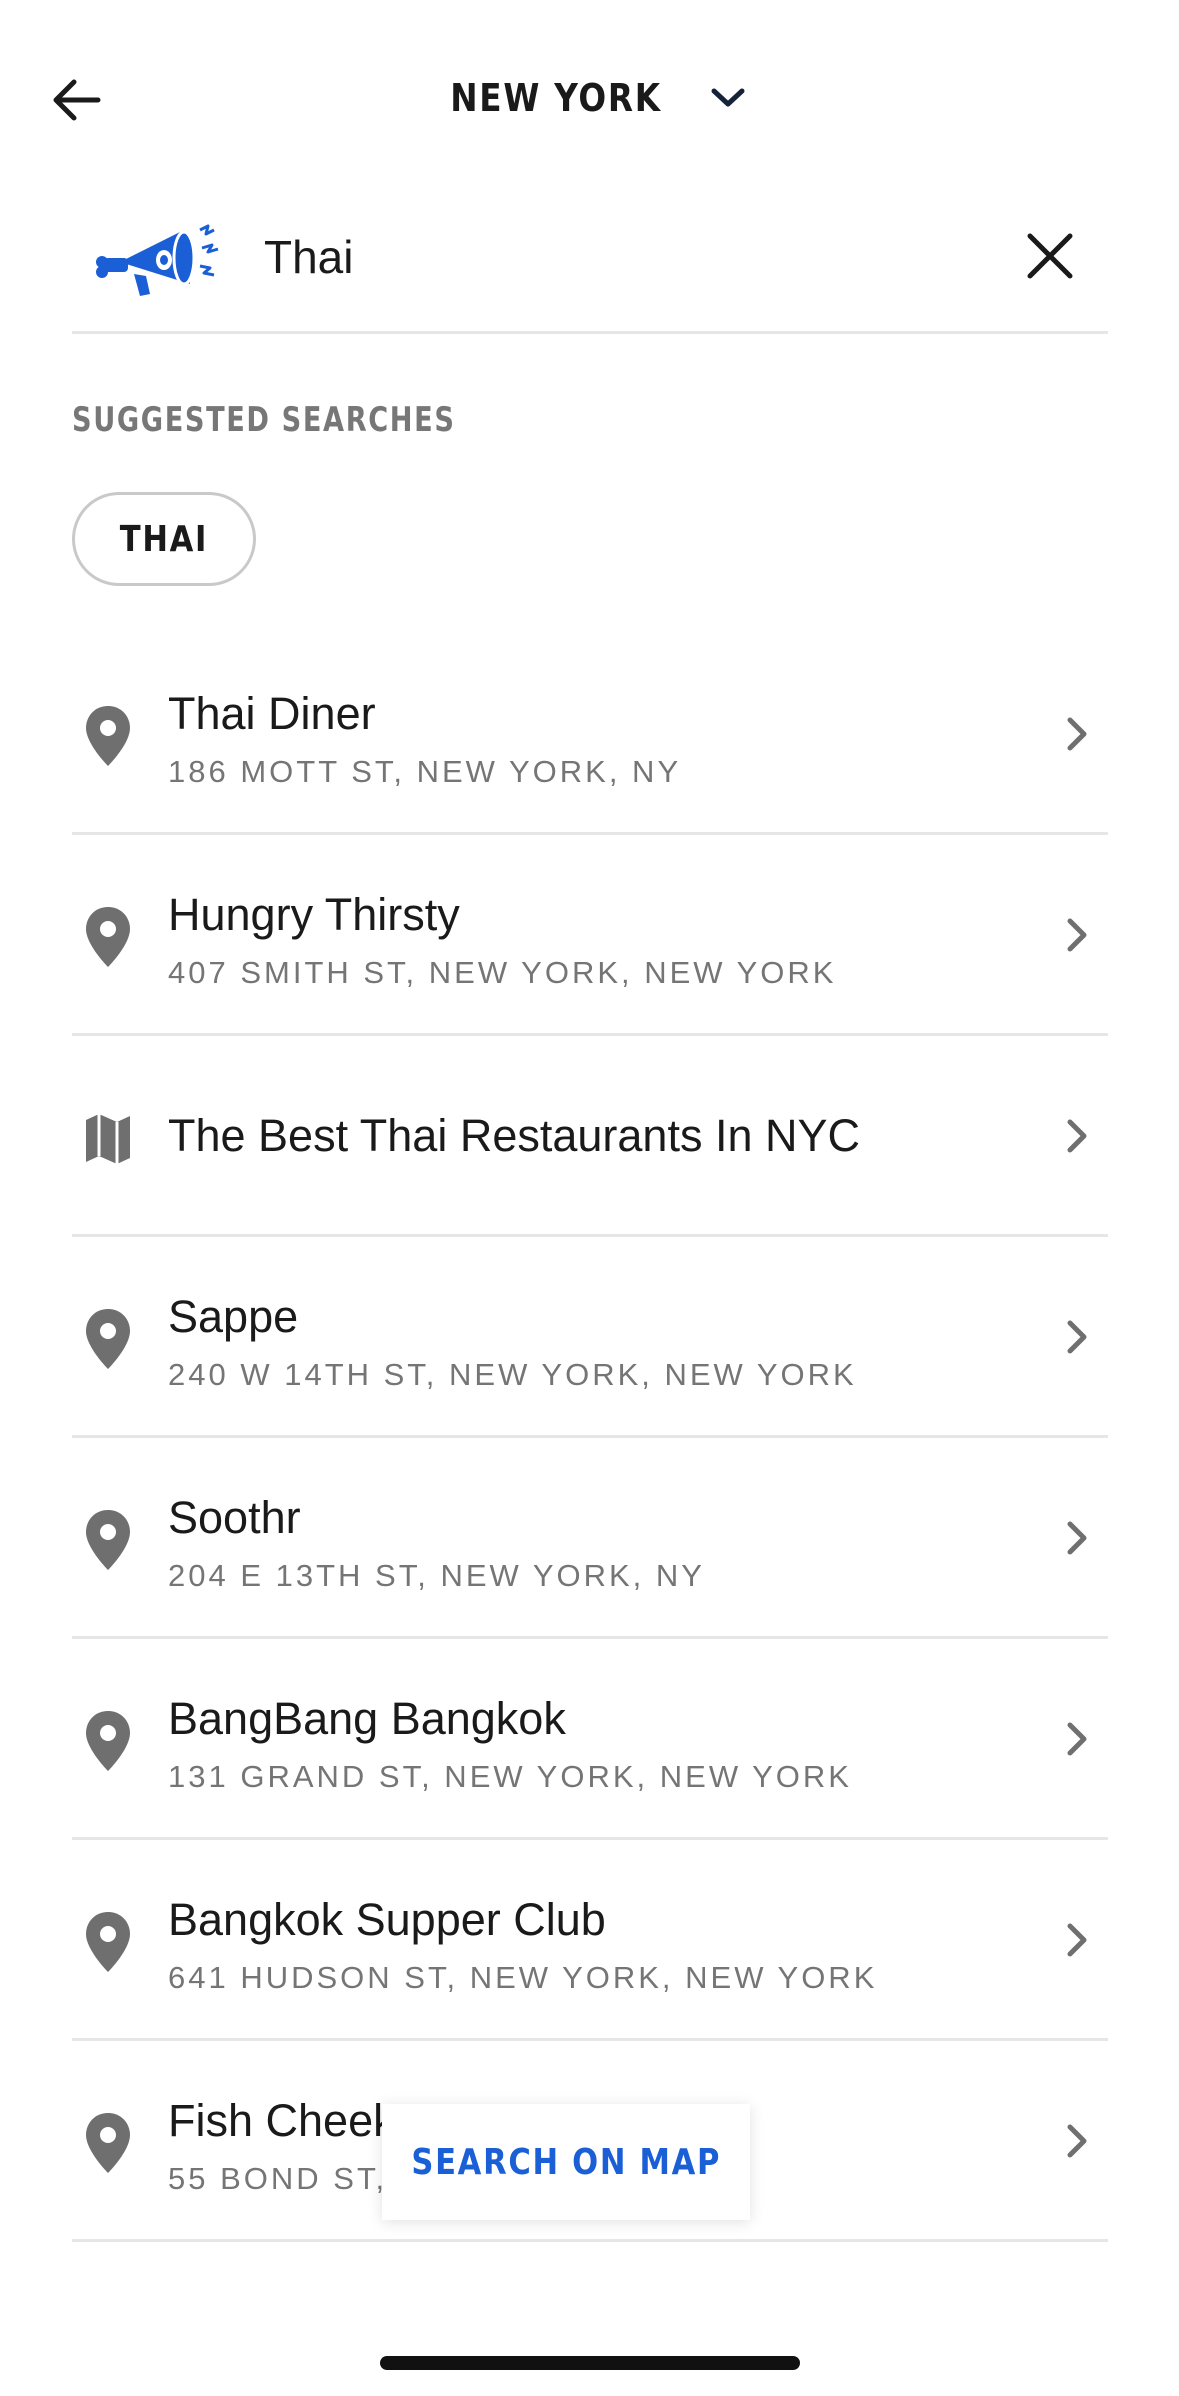 The height and width of the screenshot is (2396, 1179). I want to click on list-item: Sappe 240 W 14TH ST, NEW YORK, NEW YORK, so click(590, 1337).